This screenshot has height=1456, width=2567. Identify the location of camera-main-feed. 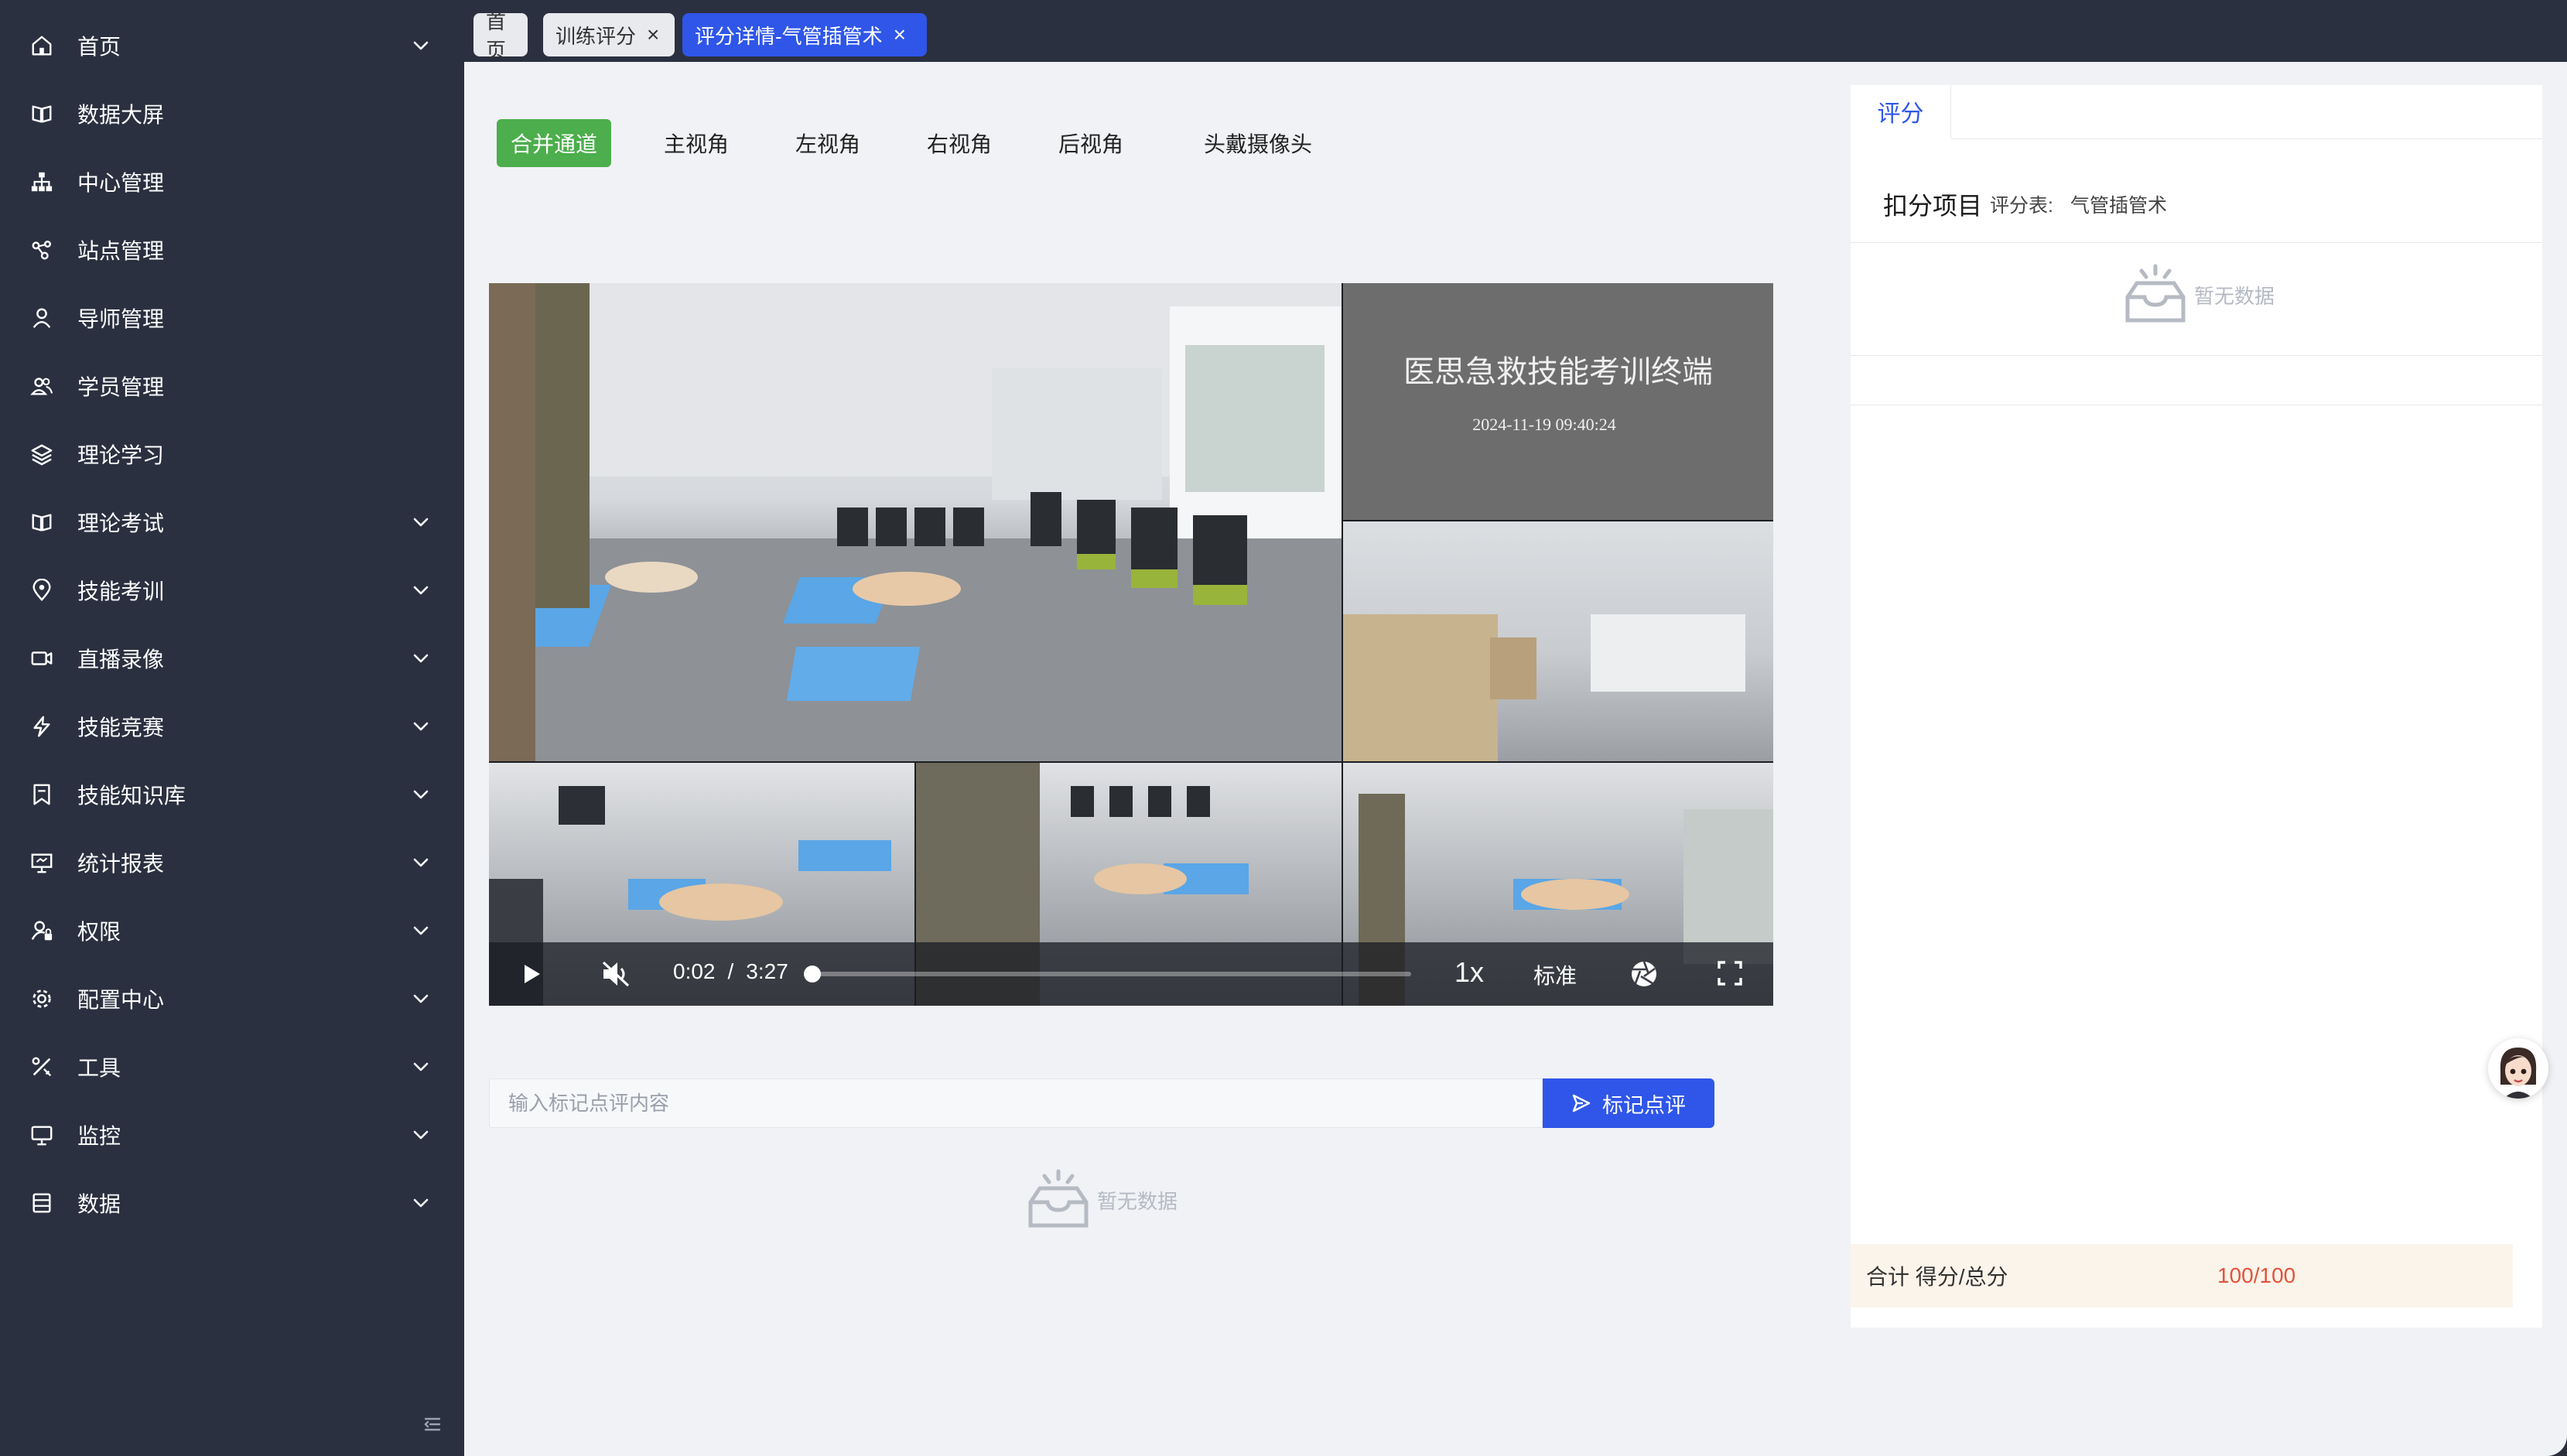
(915, 522).